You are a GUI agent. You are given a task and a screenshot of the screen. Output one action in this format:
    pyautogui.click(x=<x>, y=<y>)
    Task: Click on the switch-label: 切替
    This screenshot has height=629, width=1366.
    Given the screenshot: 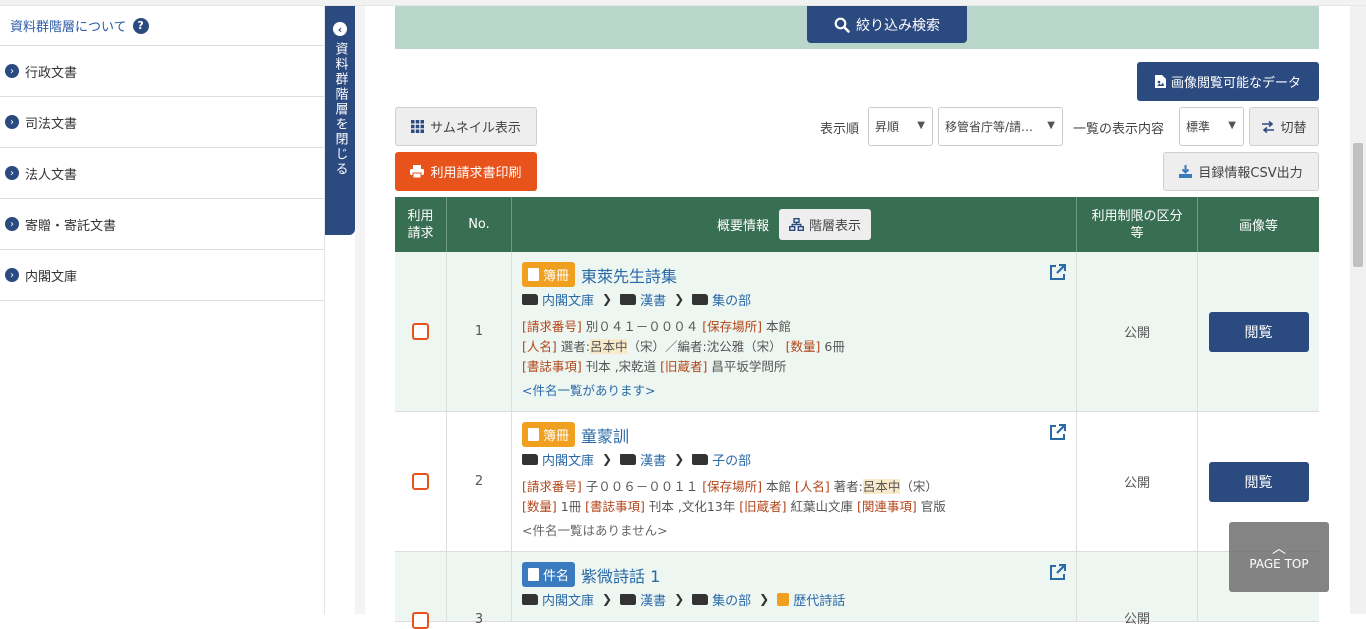 What is the action you would take?
    pyautogui.click(x=1293, y=128)
    